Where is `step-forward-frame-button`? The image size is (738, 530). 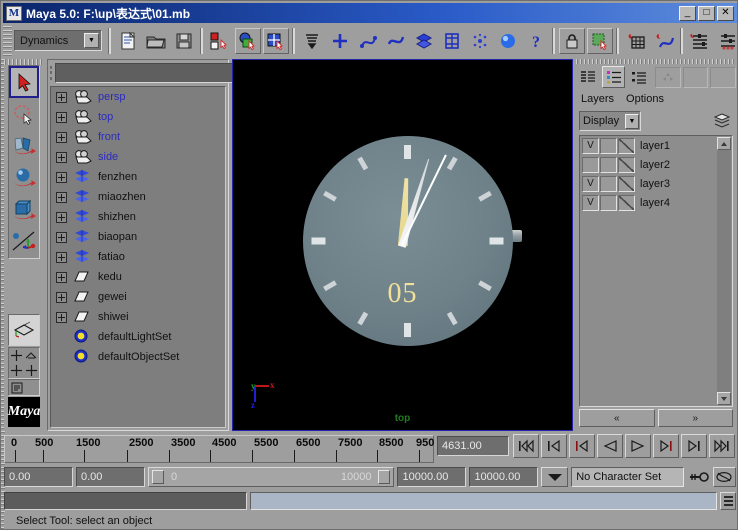
step-forward-frame-button is located at coordinates (666, 446).